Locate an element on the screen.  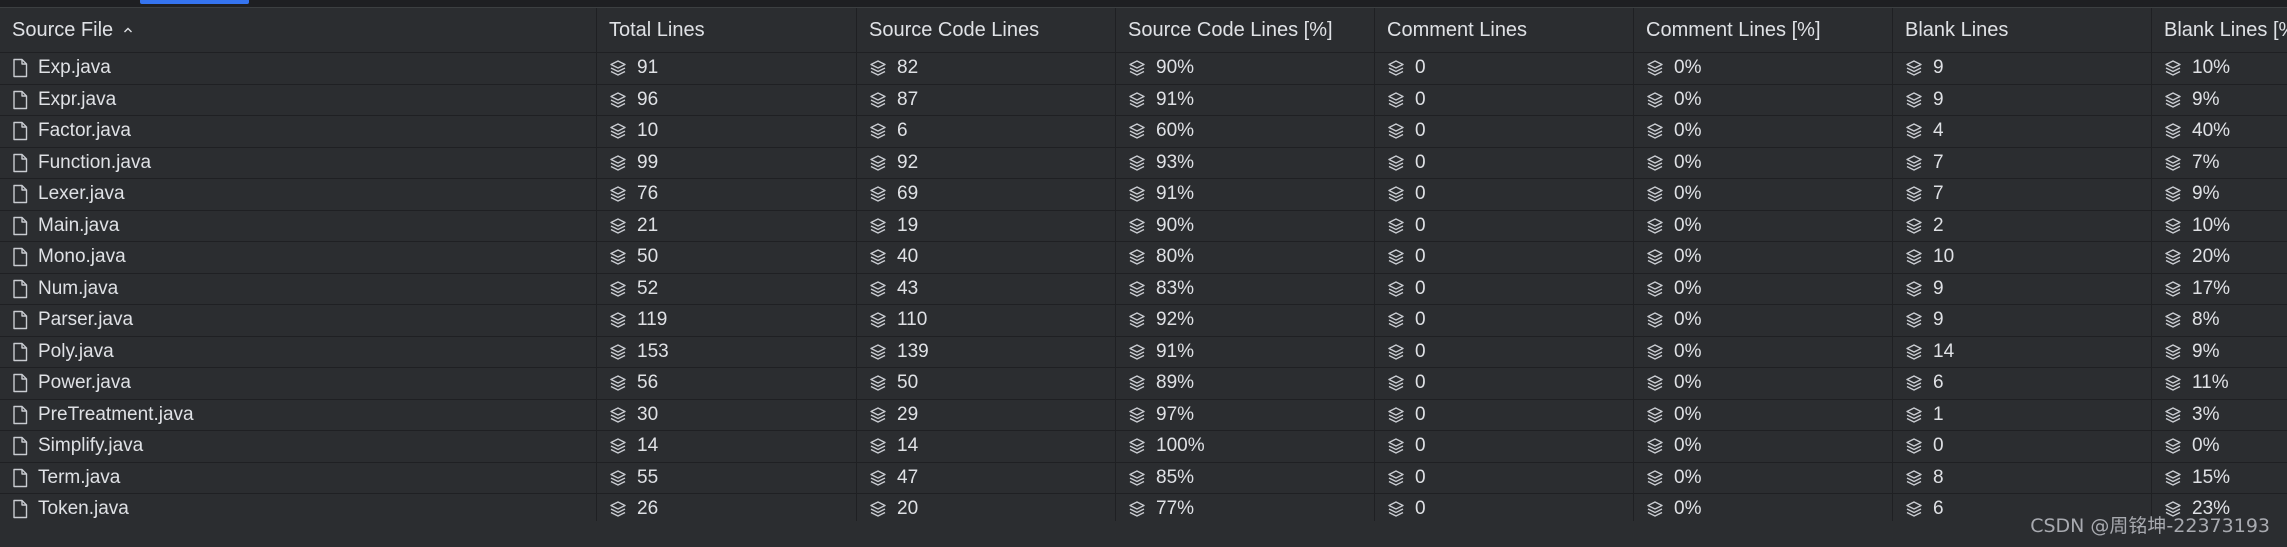
table-row: PreTreatment.java 30 29 97% 0 0% 1 3% is located at coordinates (1143, 415).